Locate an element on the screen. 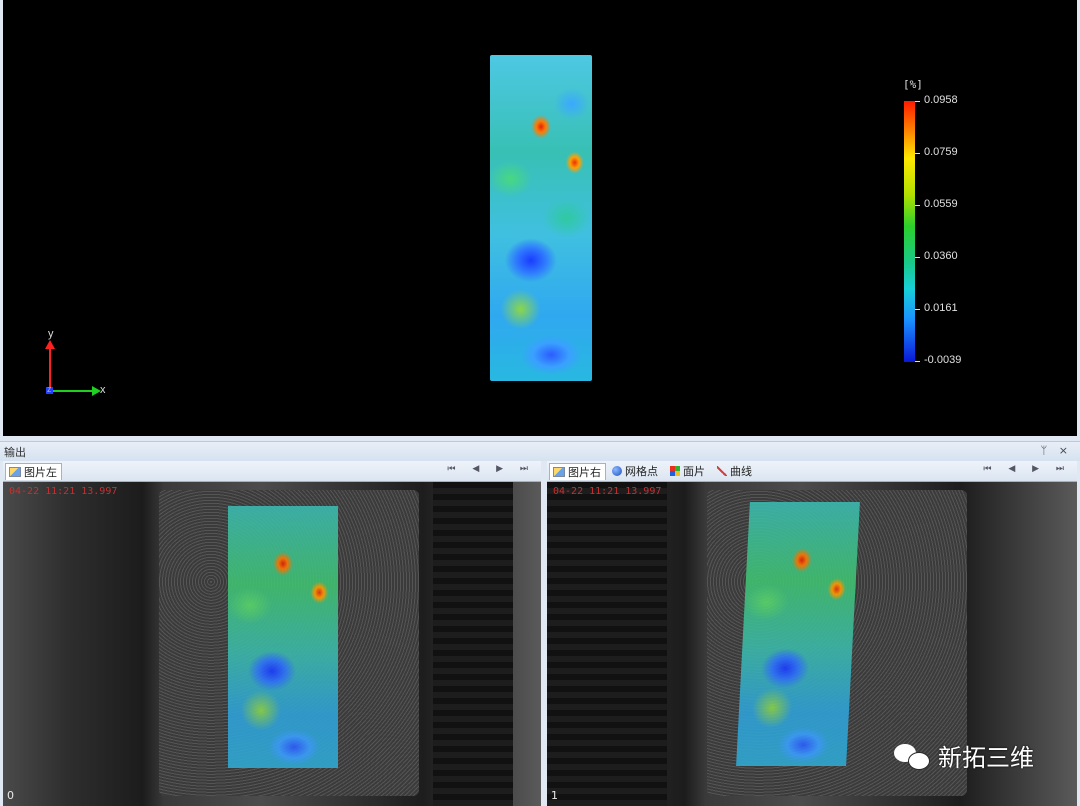  z-axis-label: z is located at coordinates (49, 389).